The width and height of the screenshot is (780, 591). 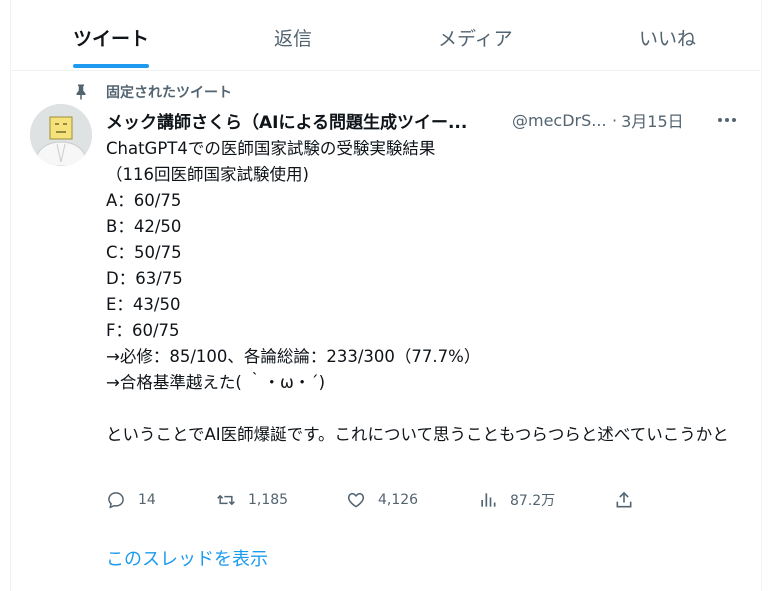 What do you see at coordinates (111, 37) in the screenshot?
I see `tab-tweets: ツイート` at bounding box center [111, 37].